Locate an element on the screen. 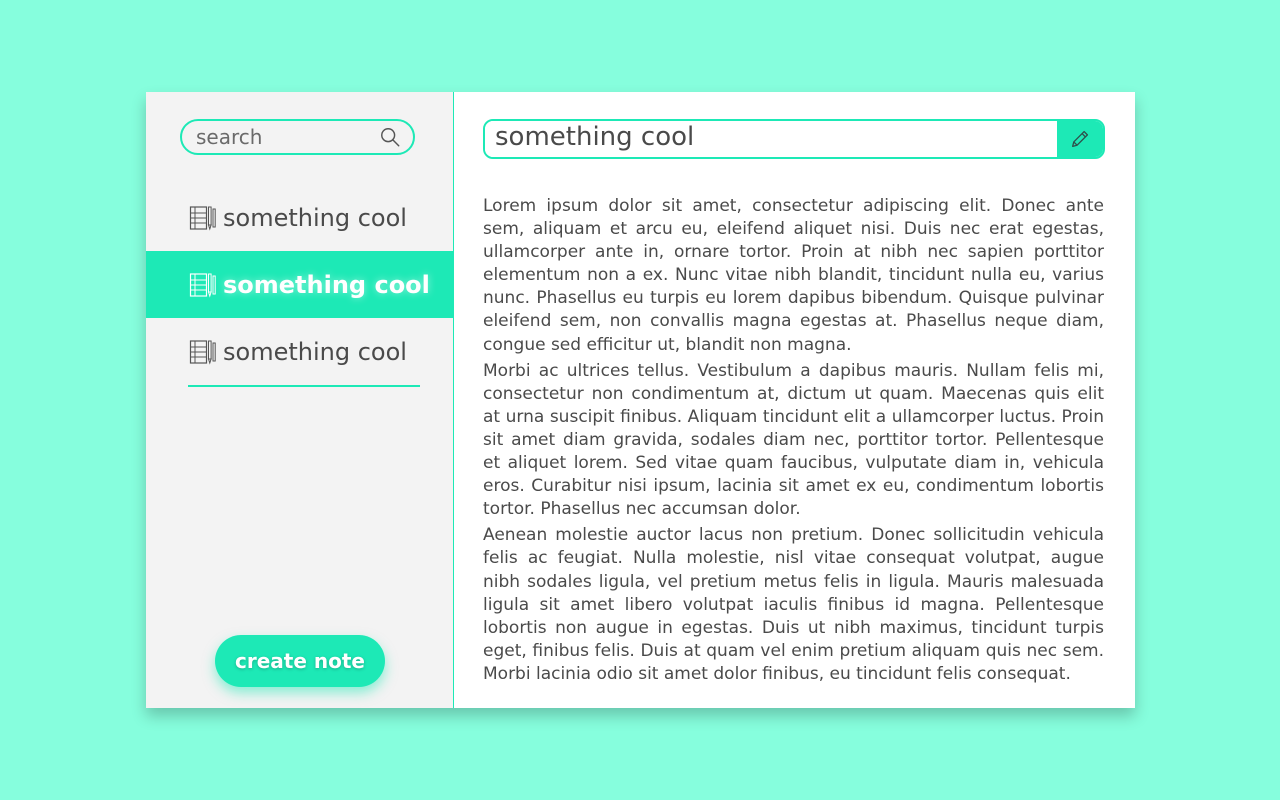 The height and width of the screenshot is (800, 1280). list-divider is located at coordinates (304, 386).